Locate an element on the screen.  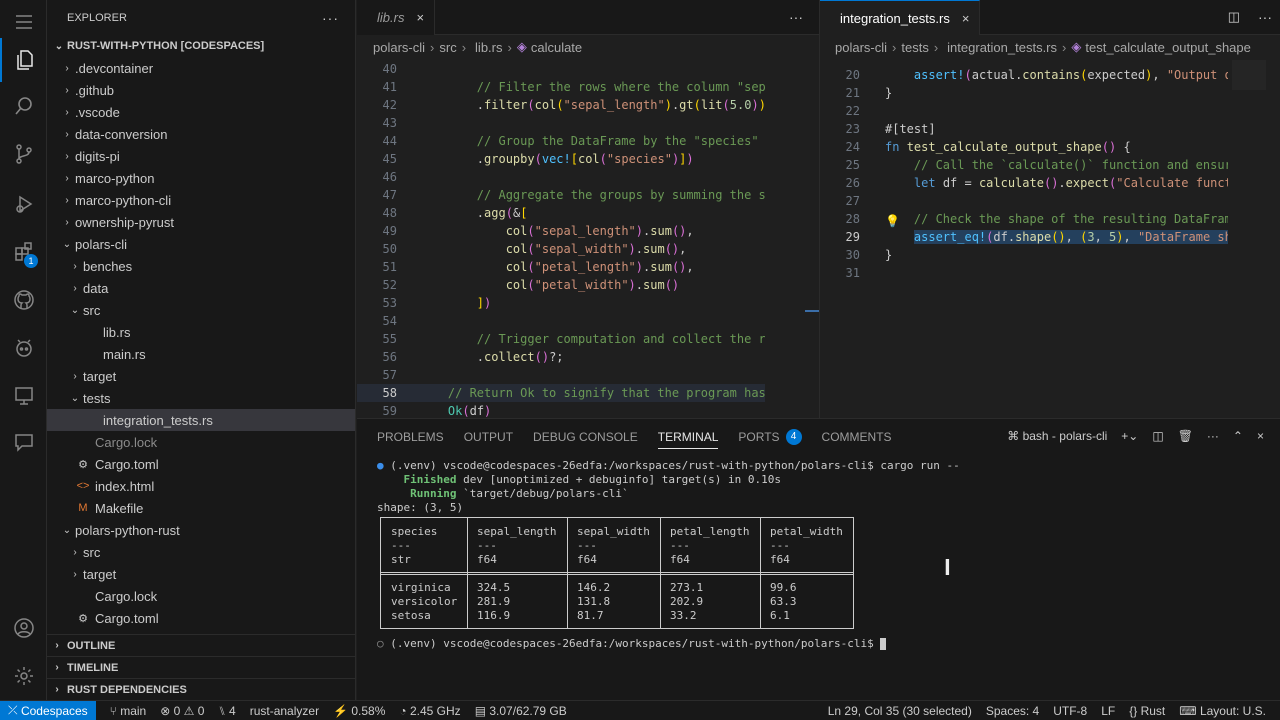
branch-indicator: ⑂ main is located at coordinates (128, 711).